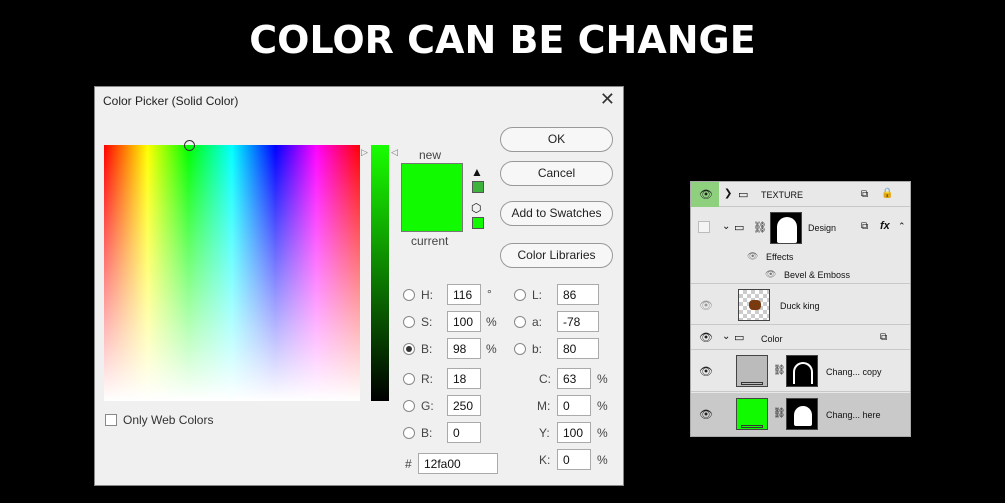 The image size is (1005, 503). Describe the element at coordinates (752, 371) in the screenshot. I see `solid-fill-thumbnail` at that location.